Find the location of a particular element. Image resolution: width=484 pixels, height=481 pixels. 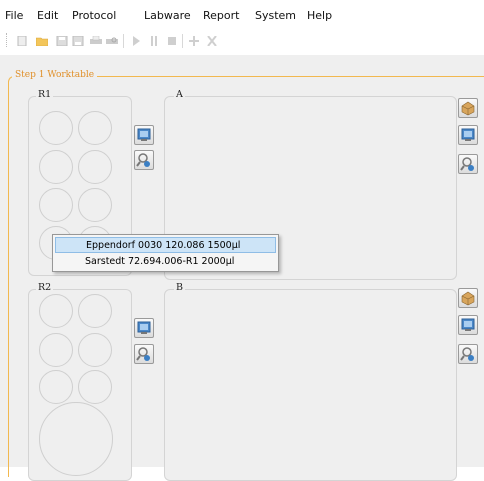

new-icon is located at coordinates (22, 41).